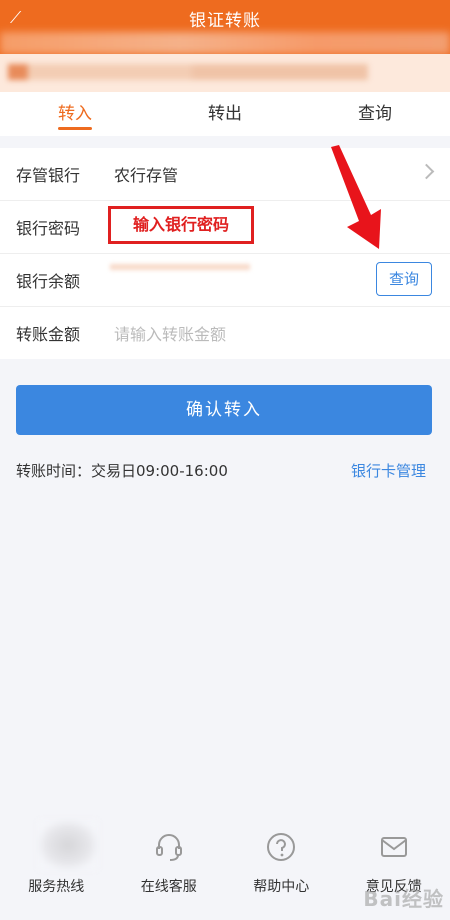  What do you see at coordinates (404, 279) in the screenshot?
I see `query-balance-button: 查询` at bounding box center [404, 279].